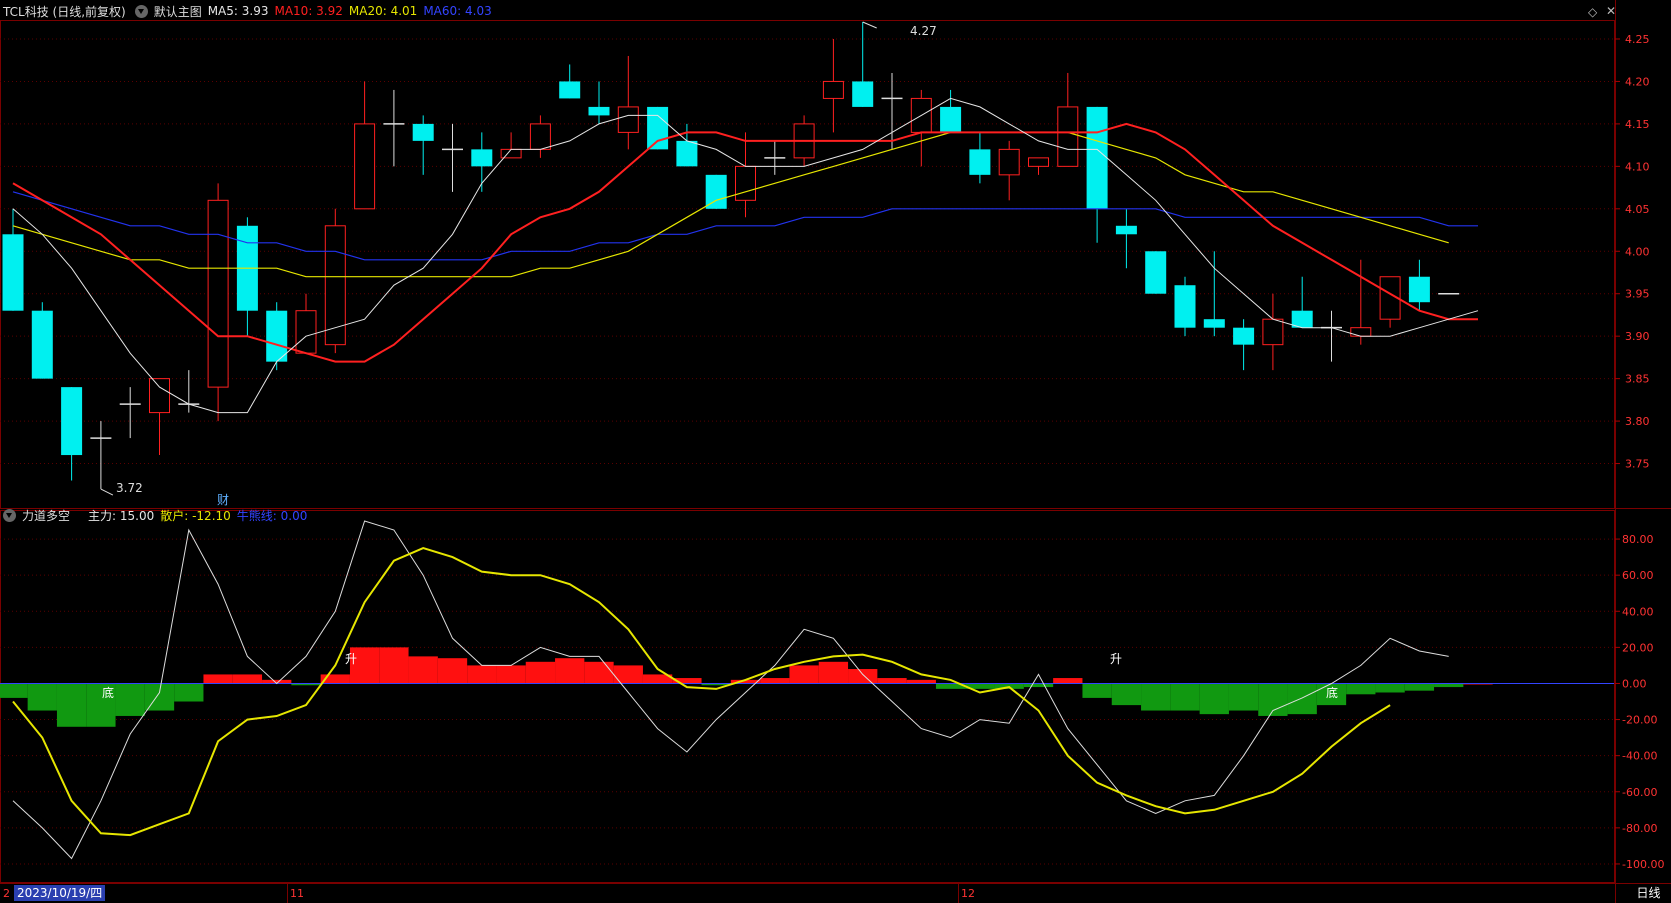  What do you see at coordinates (1638, 575) in the screenshot?
I see `indicator-axis-label: 60.00` at bounding box center [1638, 575].